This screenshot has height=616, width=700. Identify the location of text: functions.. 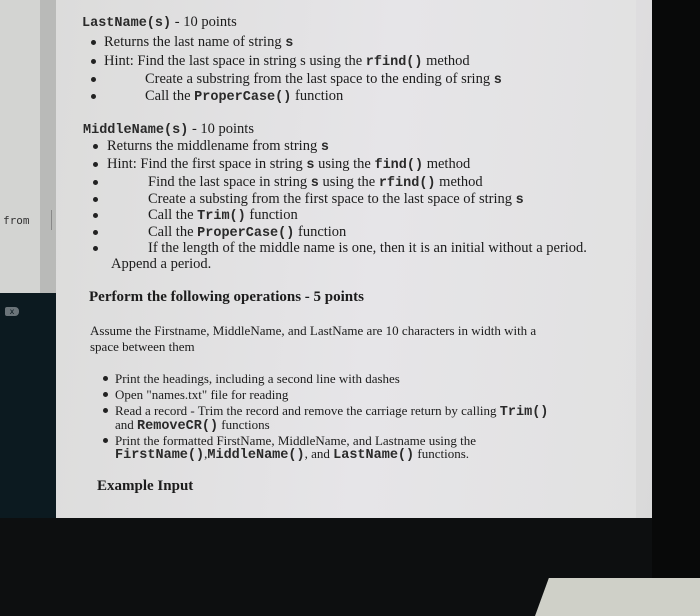
(442, 453).